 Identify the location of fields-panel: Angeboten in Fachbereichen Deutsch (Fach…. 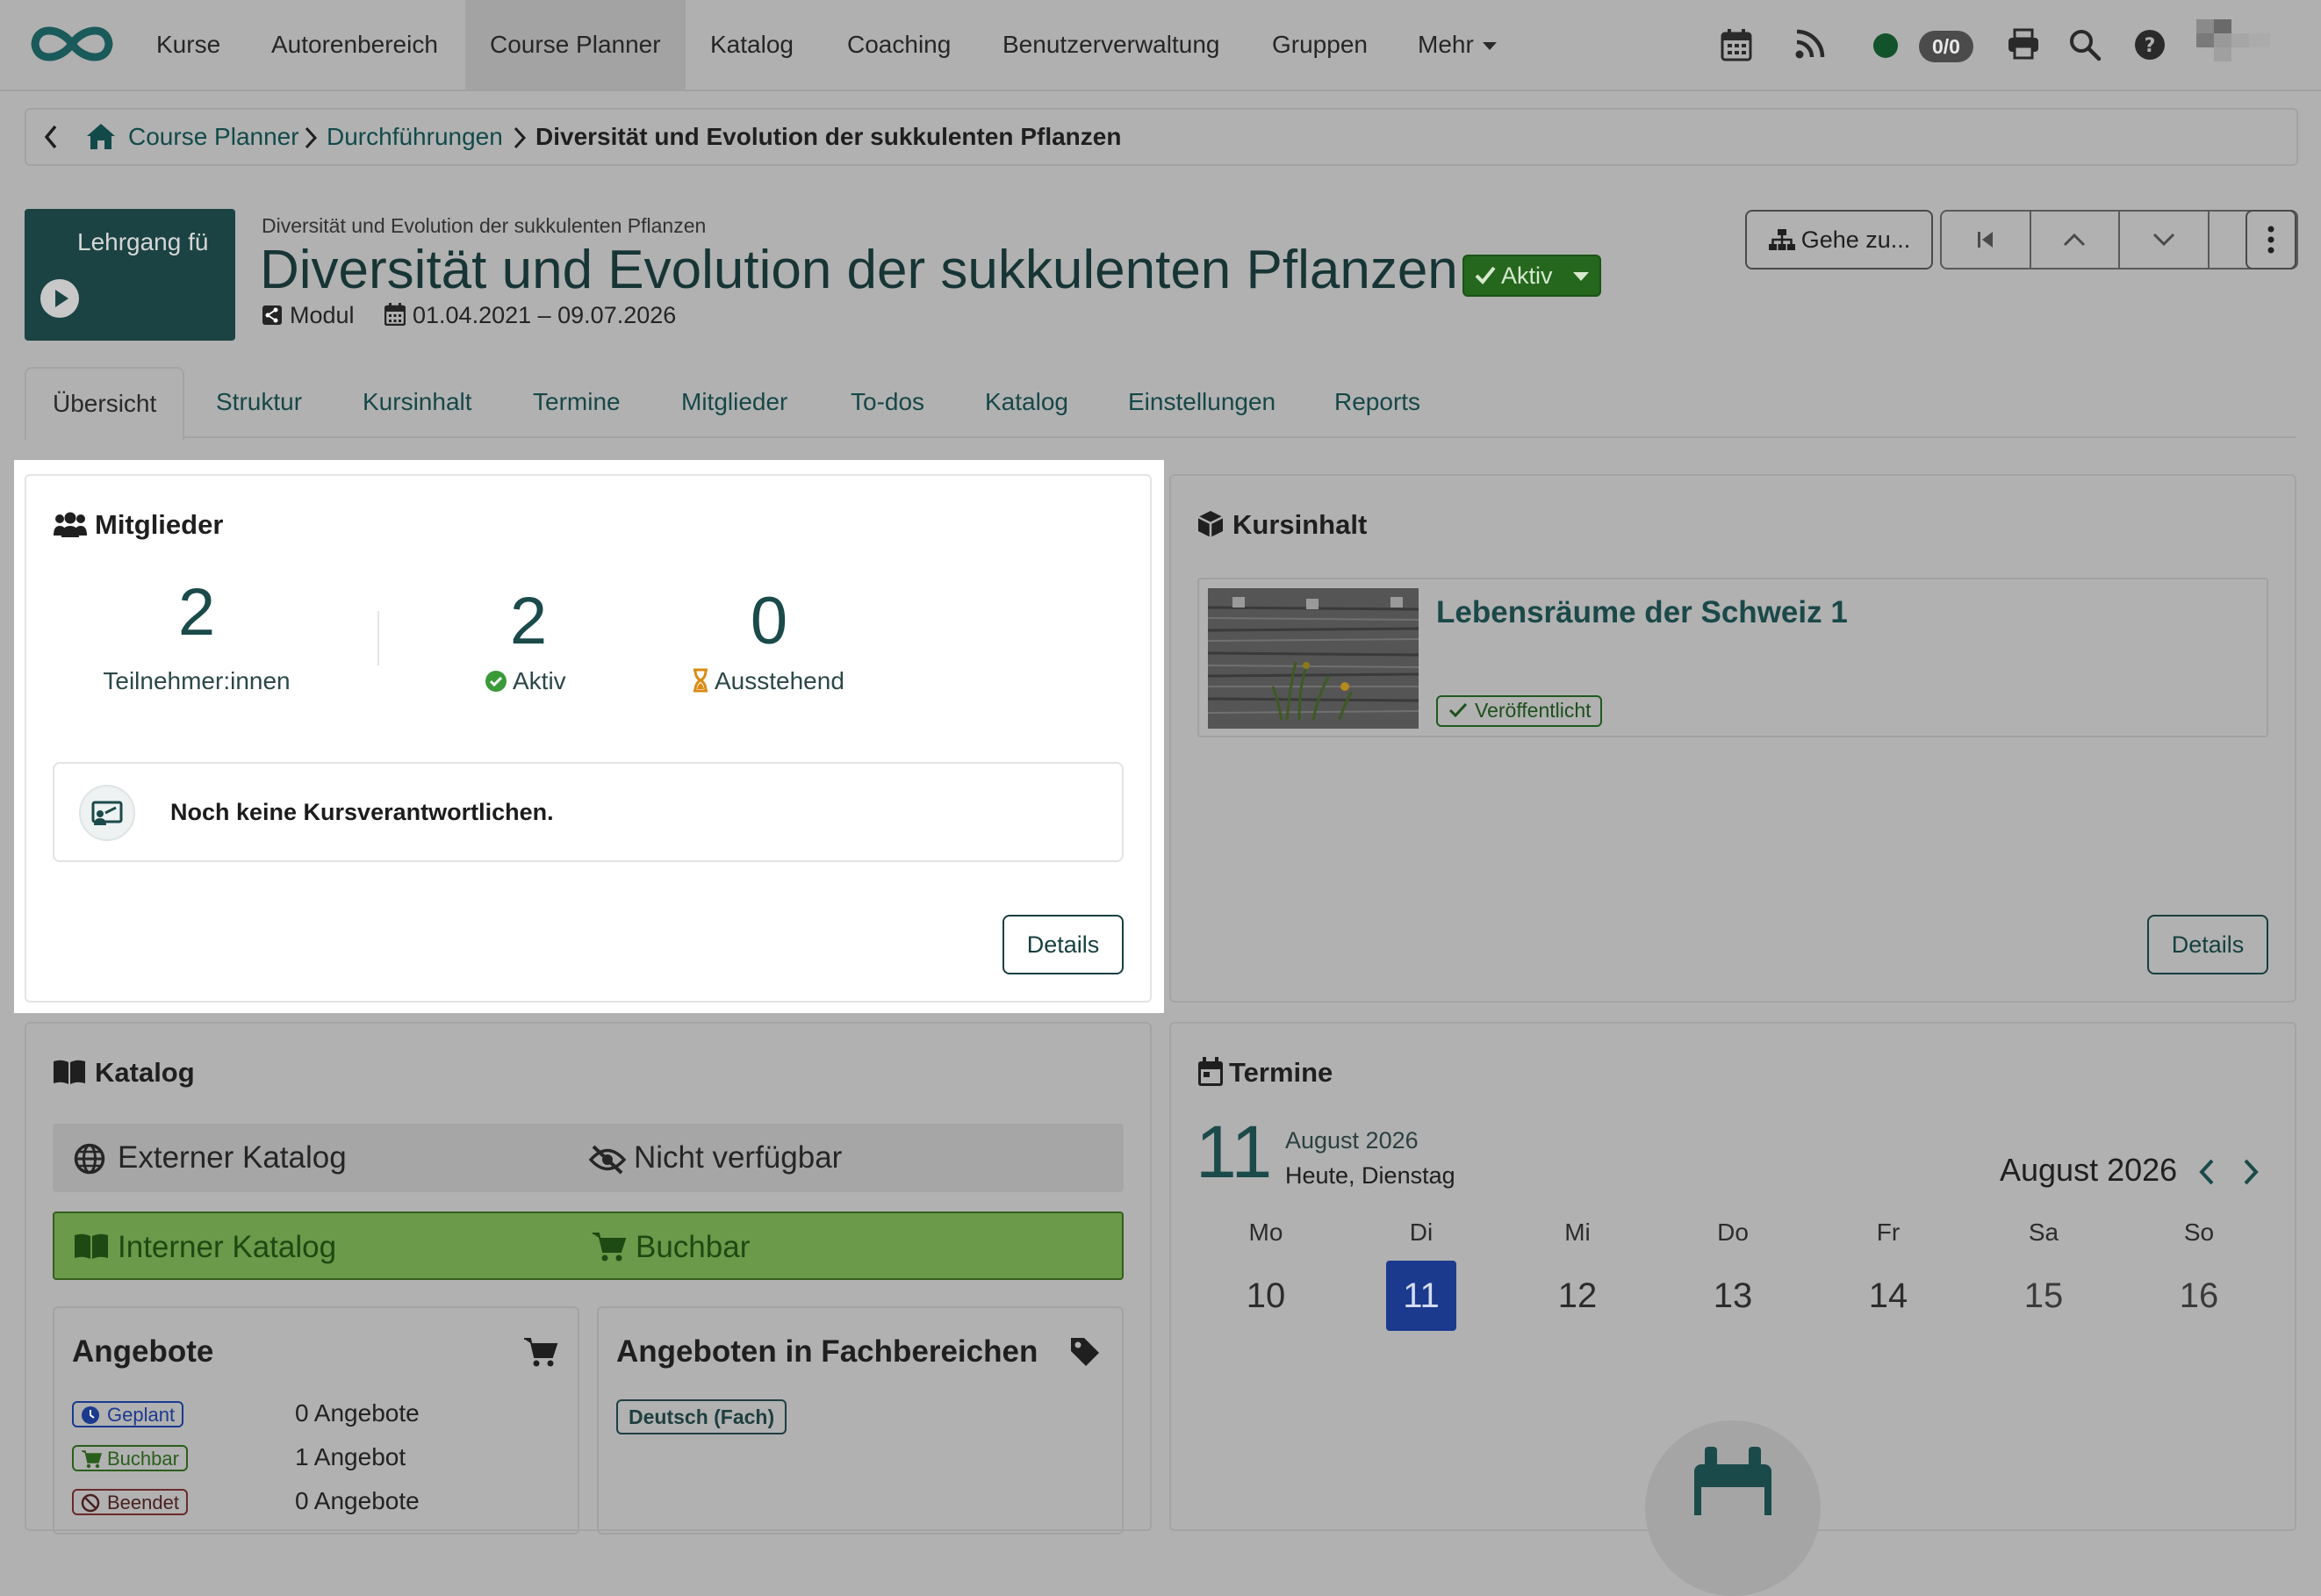
(860, 1420).